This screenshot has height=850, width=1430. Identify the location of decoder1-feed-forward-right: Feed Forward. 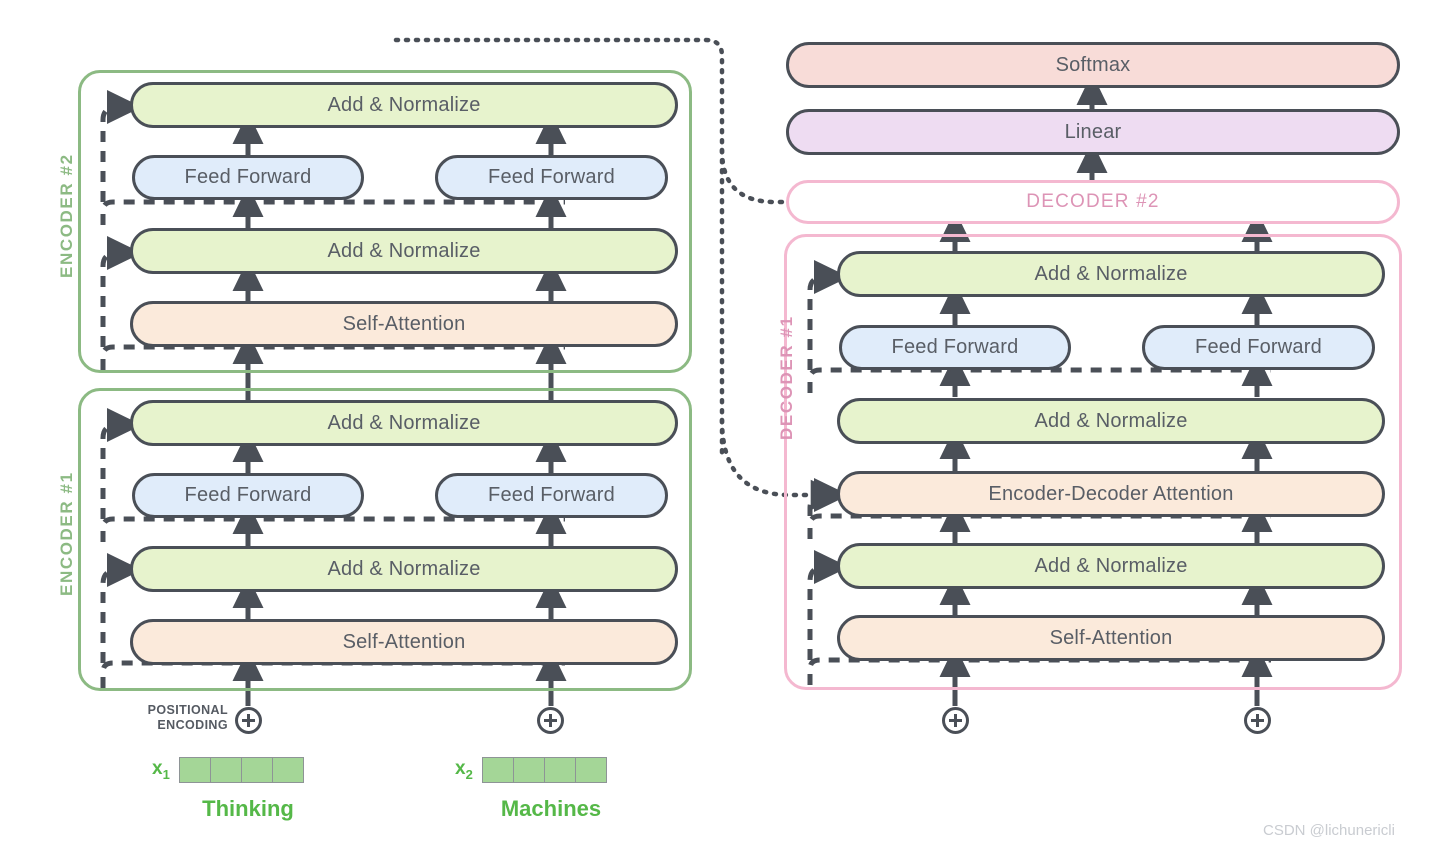
(1258, 347).